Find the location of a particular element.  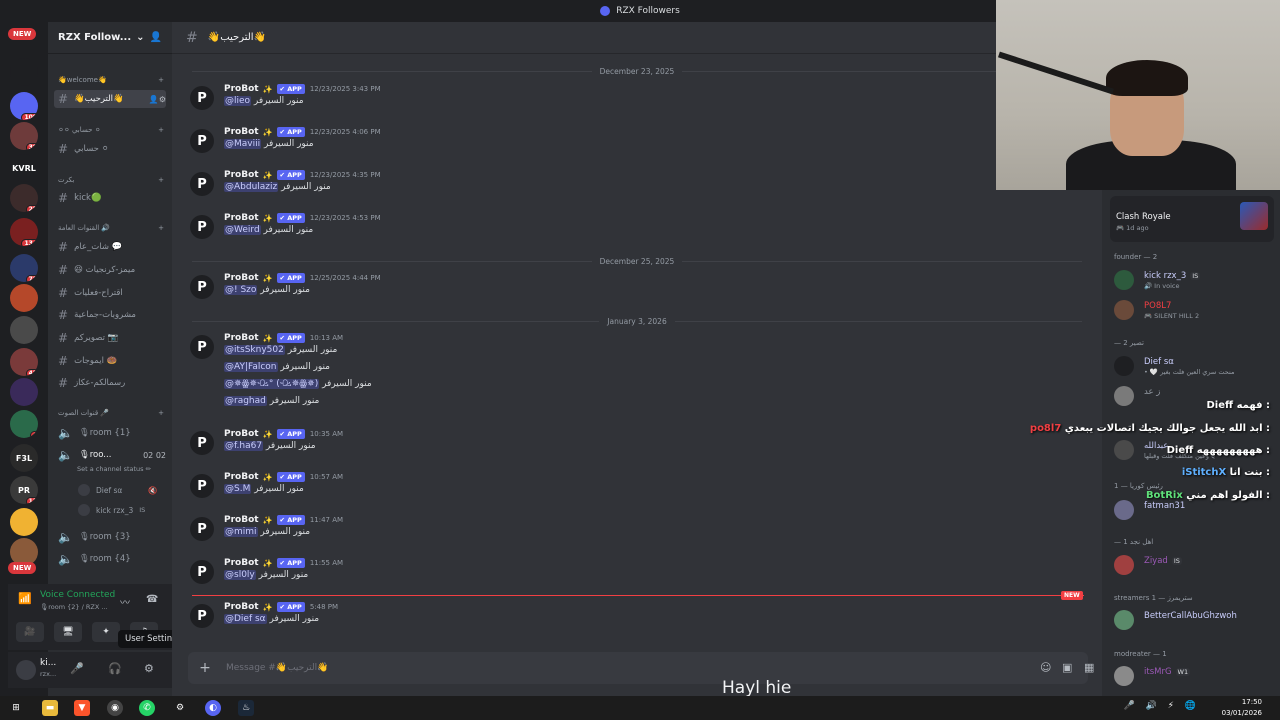

brave-browser-icon: ▼ is located at coordinates (82, 708).